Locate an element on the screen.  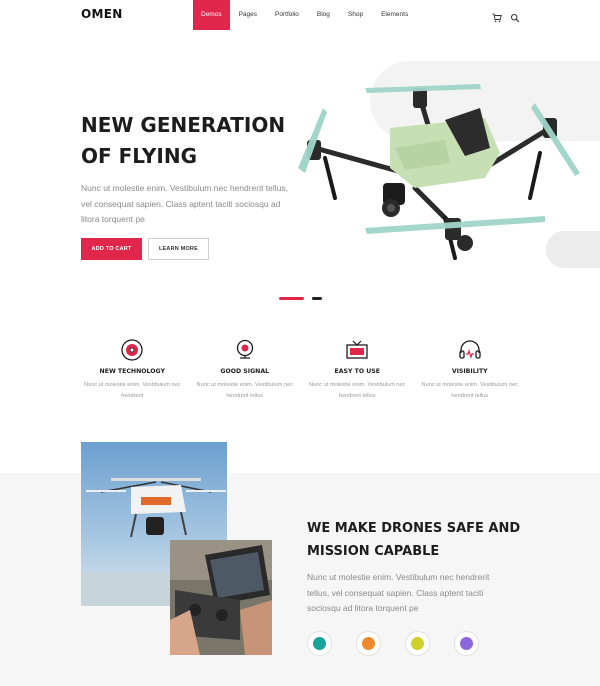
drone-image is located at coordinates (439, 172).